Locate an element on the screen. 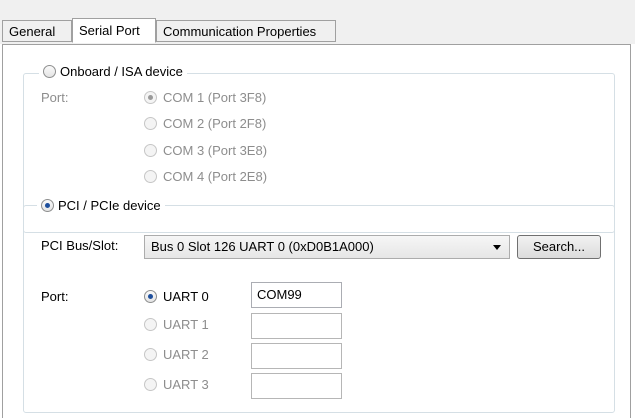 The image size is (635, 418). tab-serial-port: Serial Port is located at coordinates (114, 30).